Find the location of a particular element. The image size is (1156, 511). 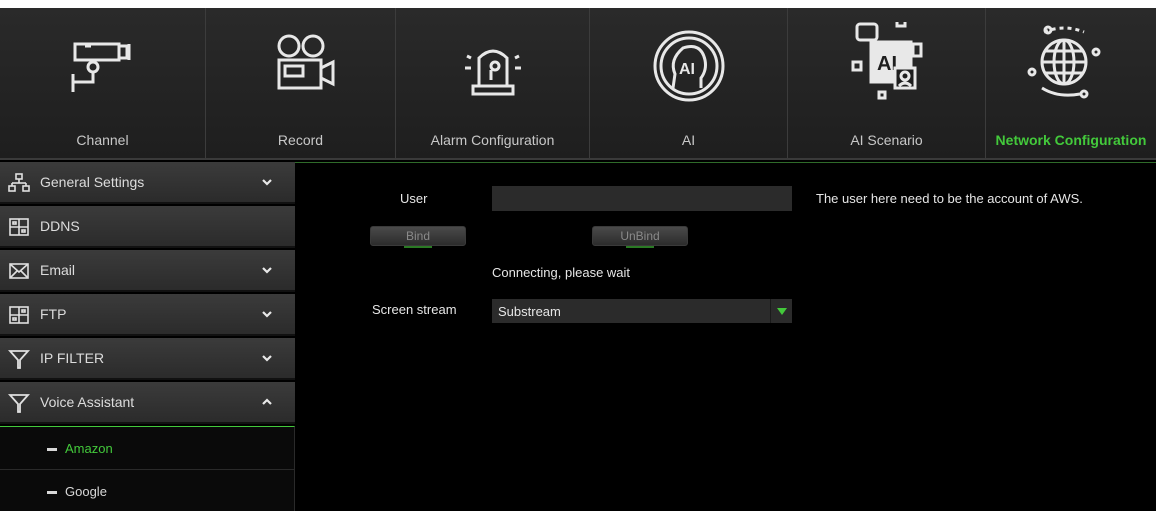

sidebar-item-label: Email is located at coordinates (58, 270).